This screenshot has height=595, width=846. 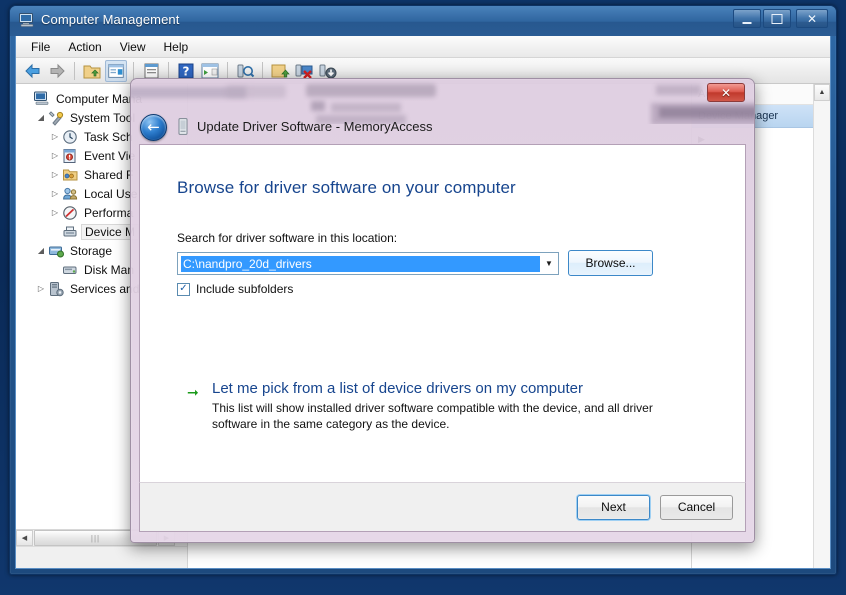 I want to click on tree-node-label: Event Vie, so click(x=110, y=155).